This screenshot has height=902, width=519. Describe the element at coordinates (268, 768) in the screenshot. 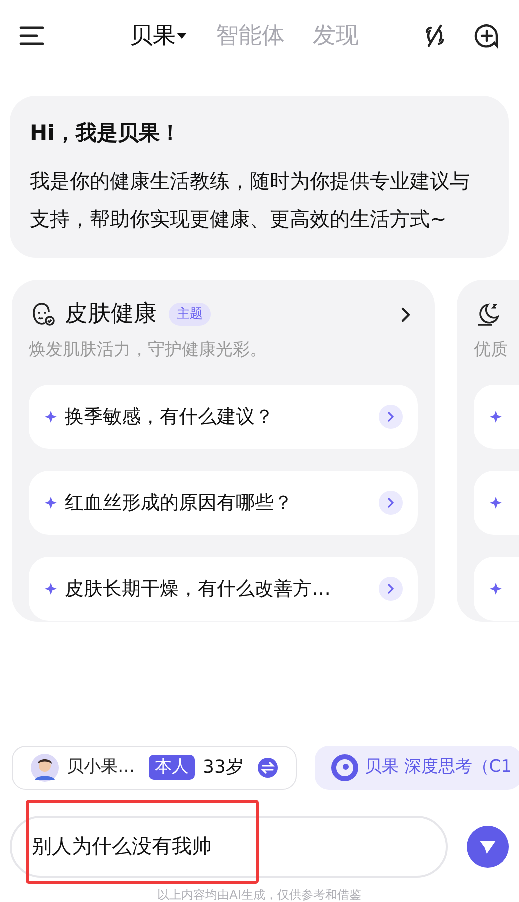

I see `swap-icon` at that location.